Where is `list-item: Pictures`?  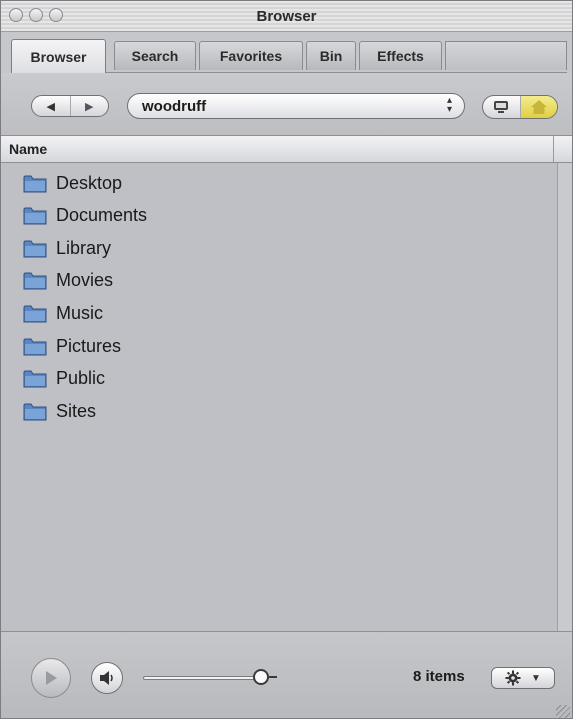 list-item: Pictures is located at coordinates (72, 346).